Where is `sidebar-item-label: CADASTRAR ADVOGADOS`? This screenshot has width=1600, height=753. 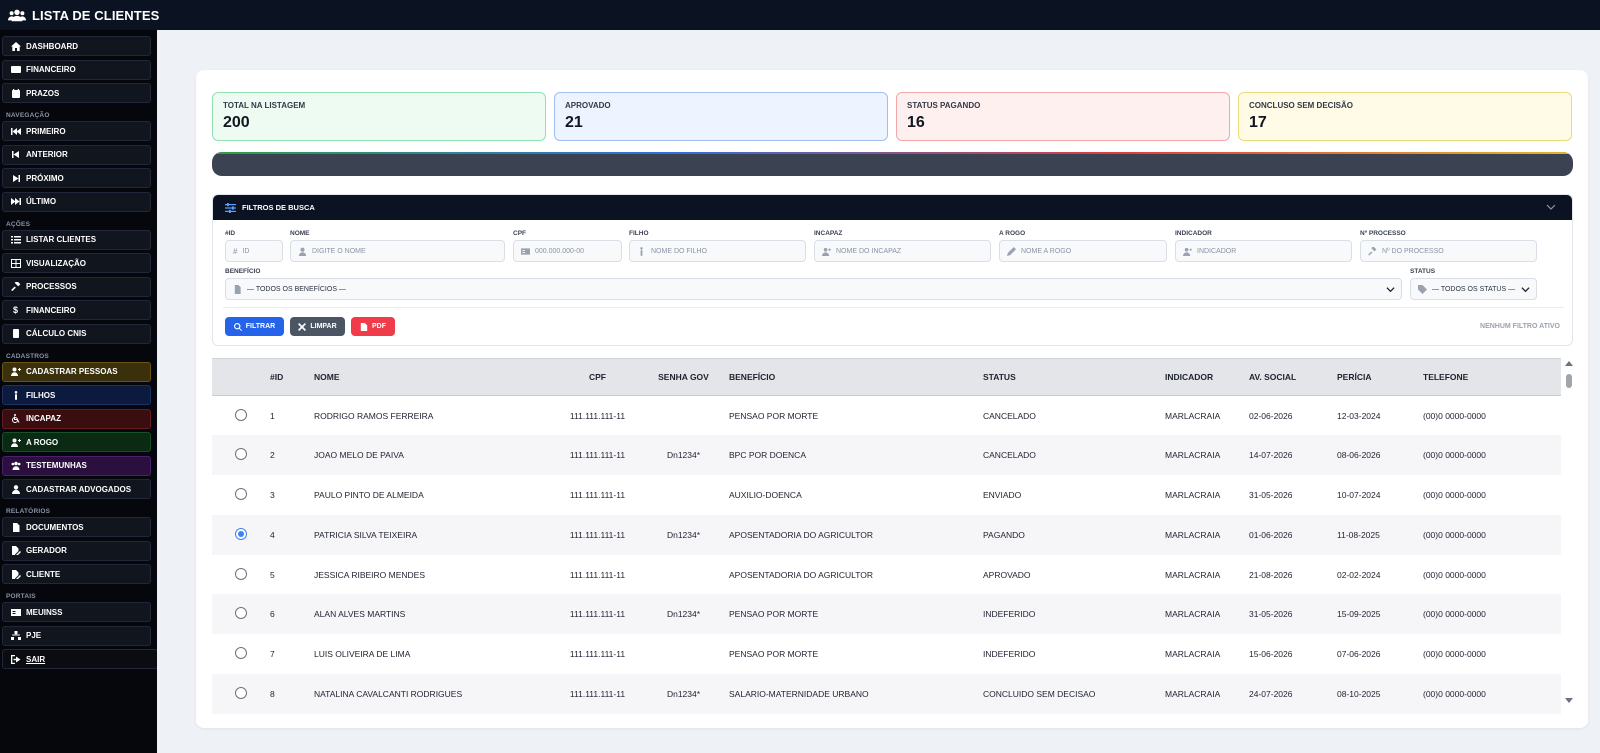
sidebar-item-label: CADASTRAR ADVOGADOS is located at coordinates (79, 489).